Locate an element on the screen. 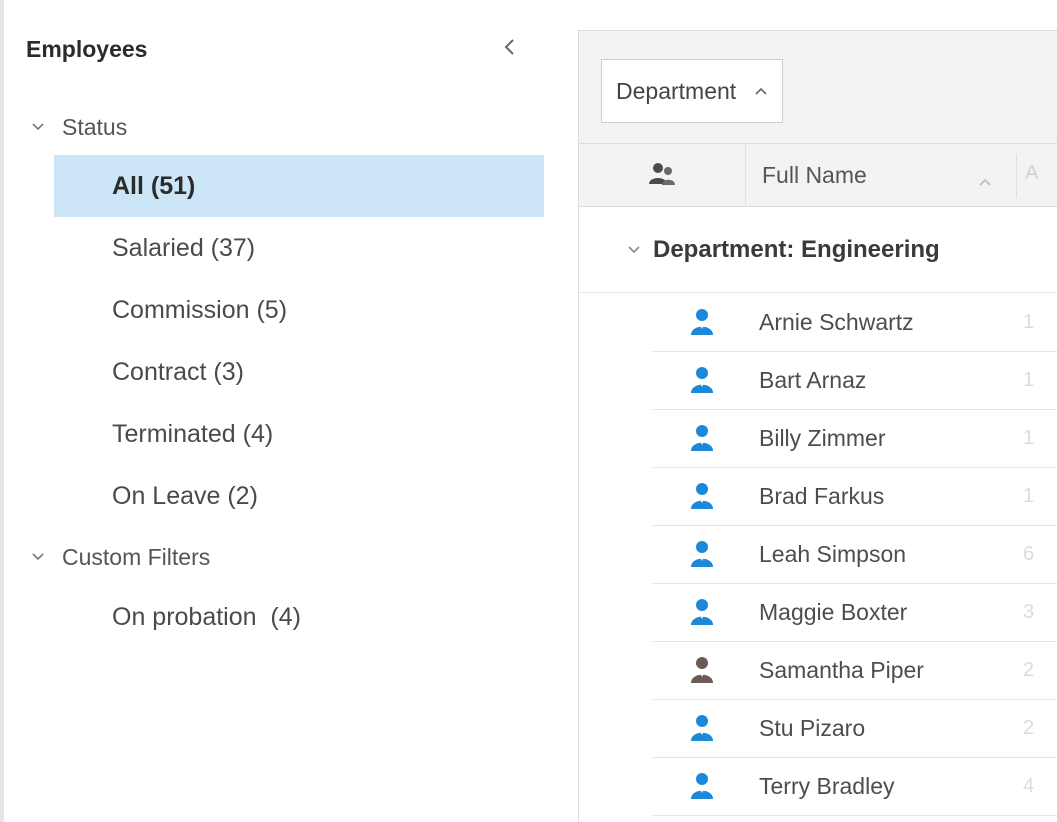 The width and height of the screenshot is (1057, 822). table-row: Arnie Schwartz 1 is located at coordinates (855, 322).